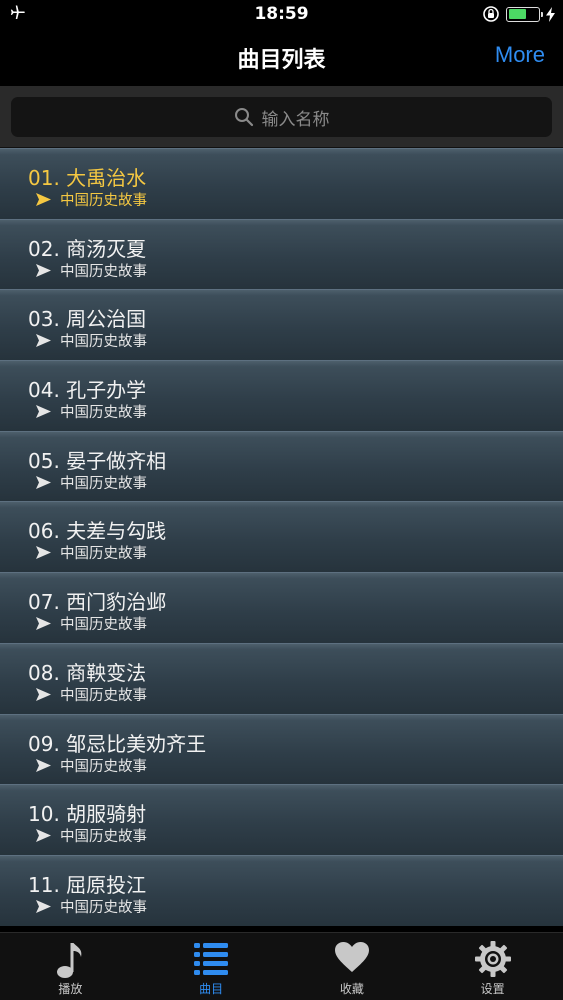  I want to click on track-row-01: 01. 大禹治水 中国历史故事, so click(281, 183).